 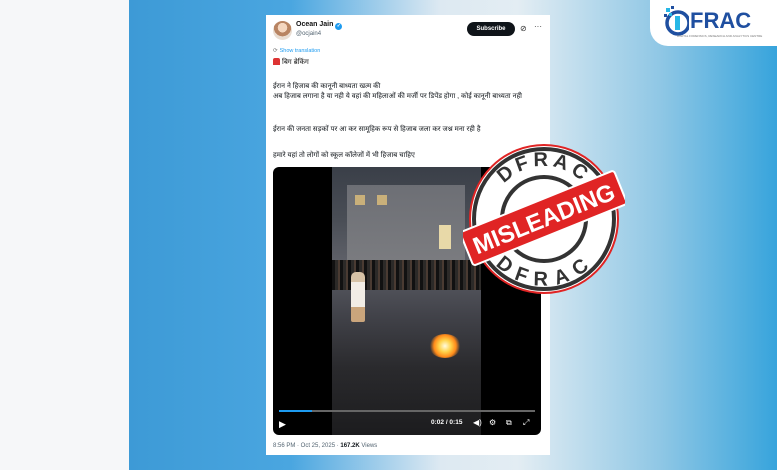 What do you see at coordinates (477, 422) in the screenshot?
I see `volume-icon: ◀)` at bounding box center [477, 422].